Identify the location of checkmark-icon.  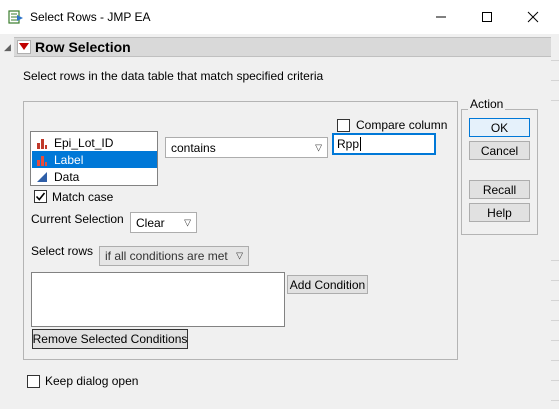
(40, 196).